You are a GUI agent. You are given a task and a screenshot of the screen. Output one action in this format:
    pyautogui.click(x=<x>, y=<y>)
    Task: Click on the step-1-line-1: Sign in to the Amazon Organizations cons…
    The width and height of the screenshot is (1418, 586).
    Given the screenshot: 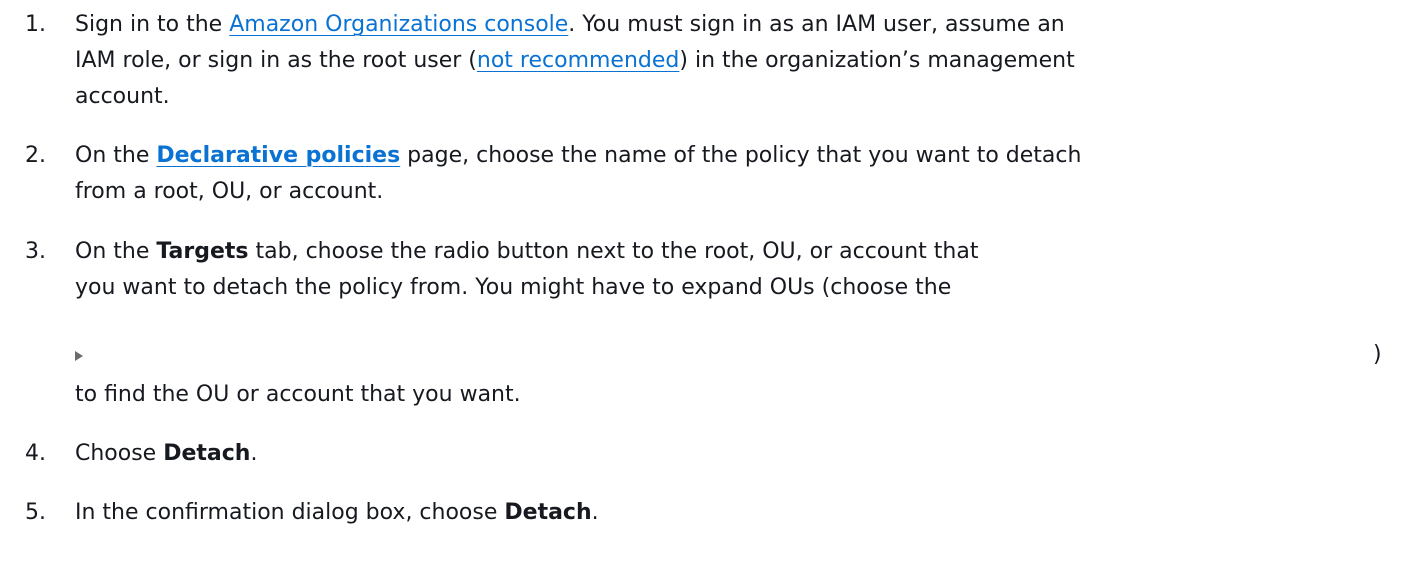 What is the action you would take?
    pyautogui.click(x=570, y=24)
    